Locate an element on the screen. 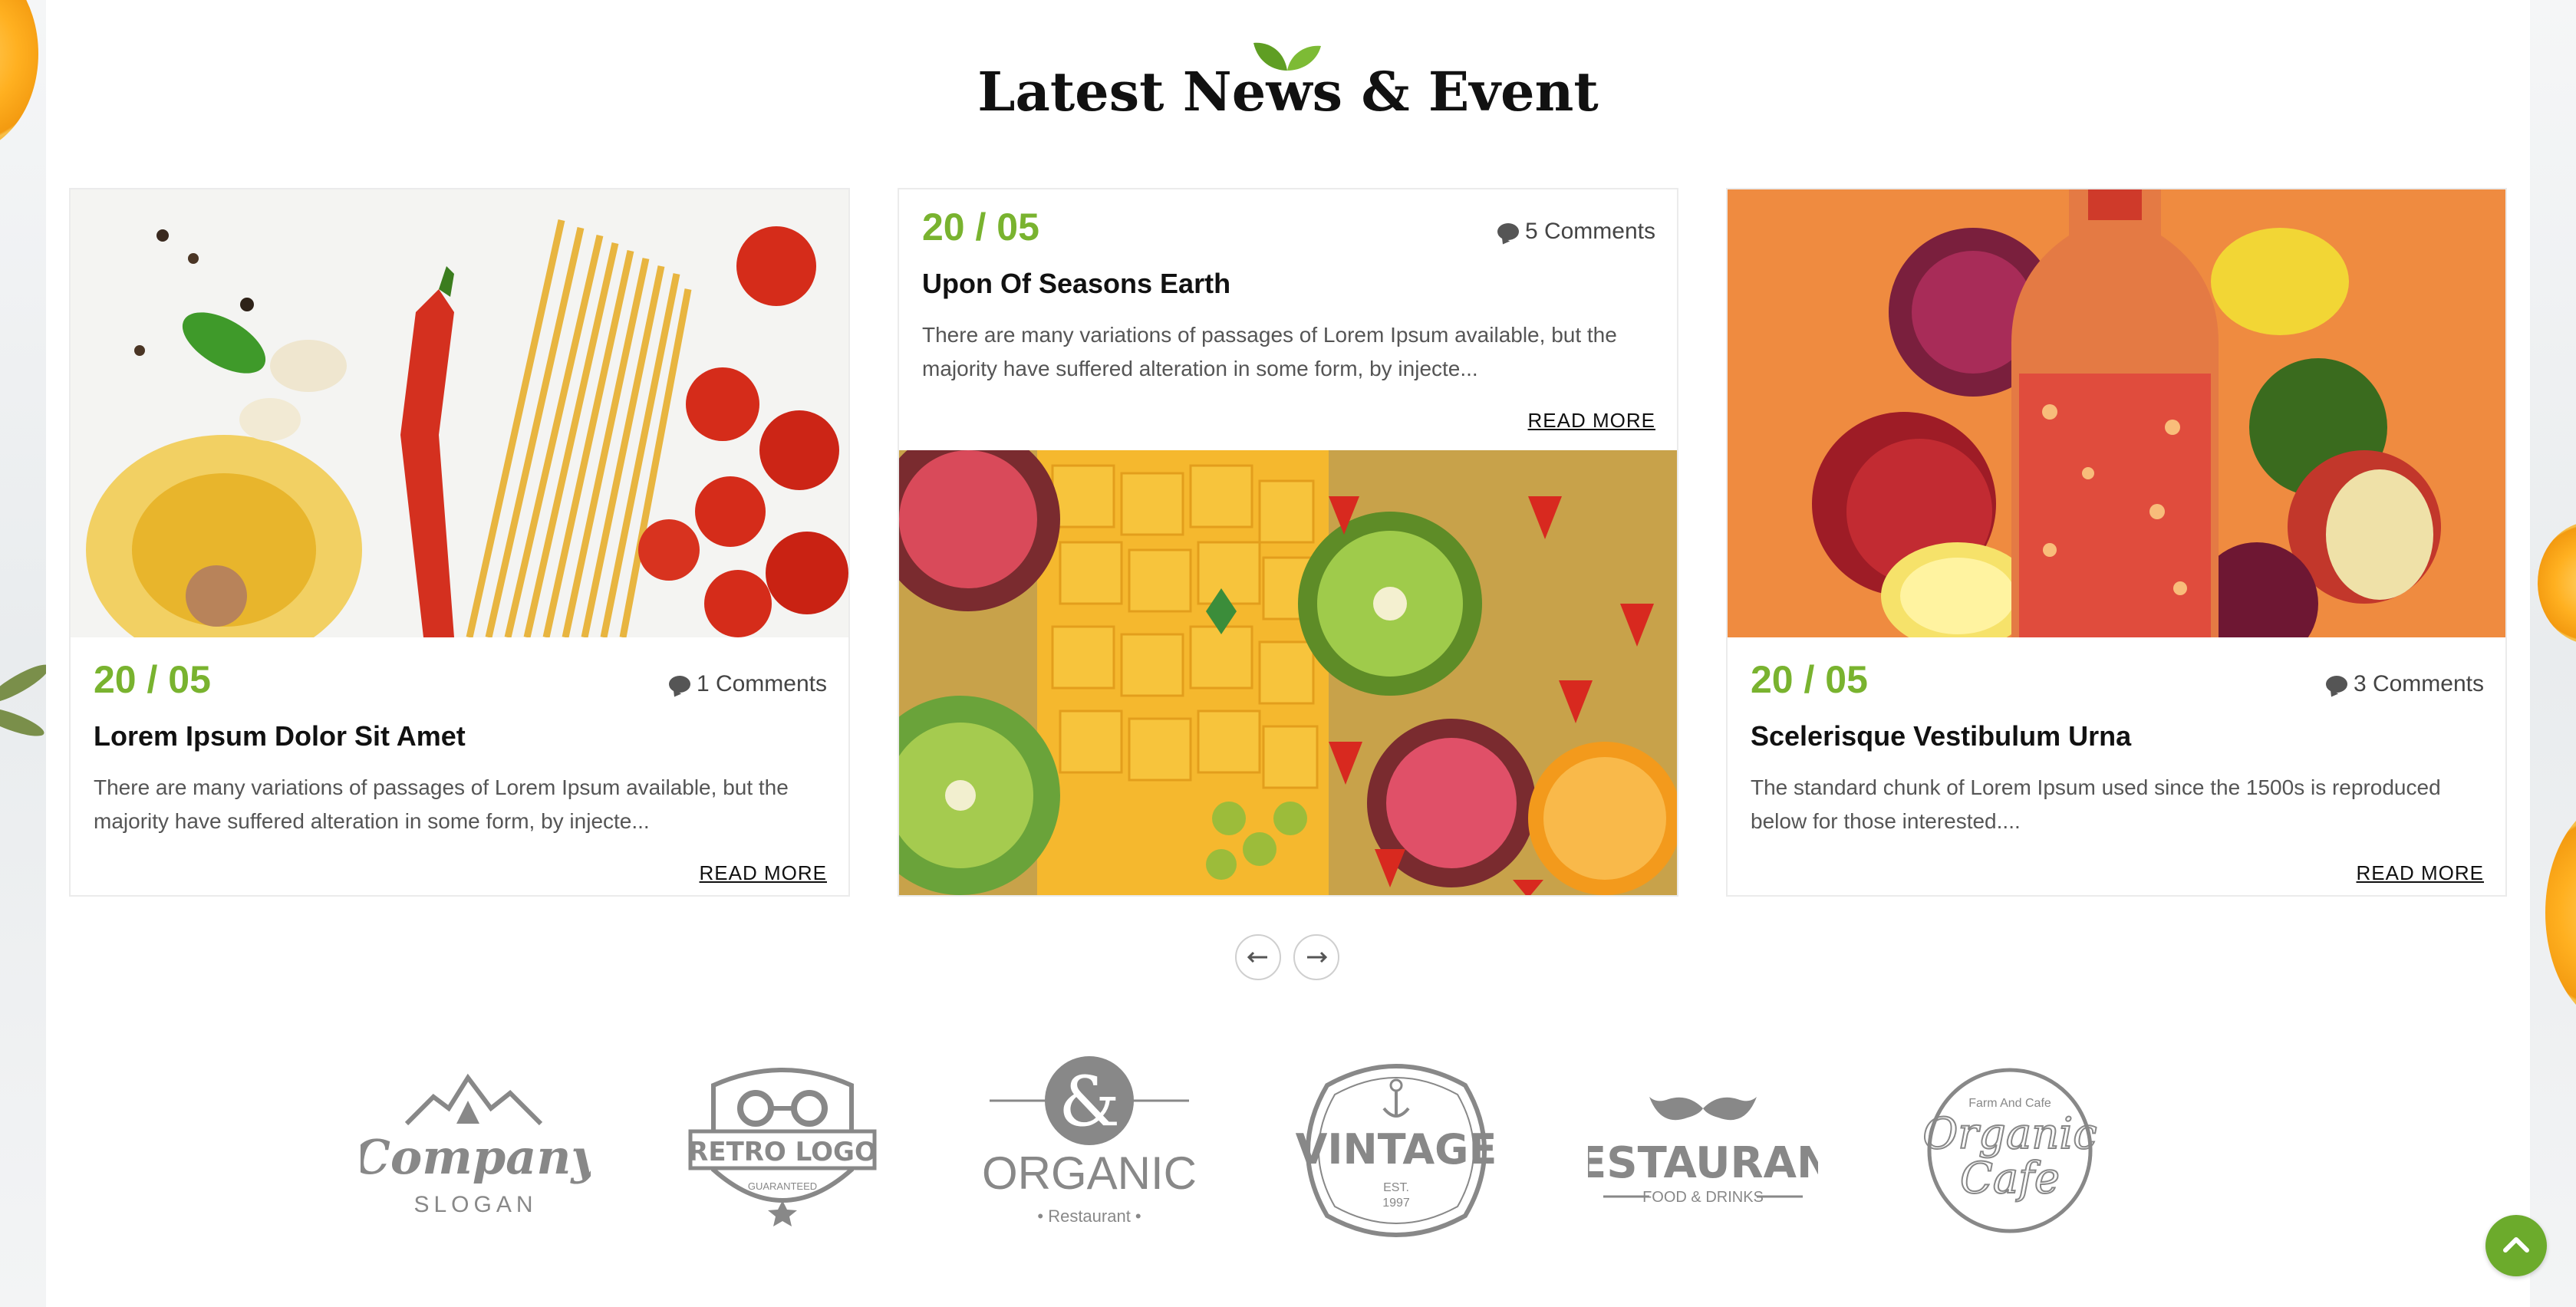 This screenshot has width=2576, height=1307. background-right is located at coordinates (2553, 653).